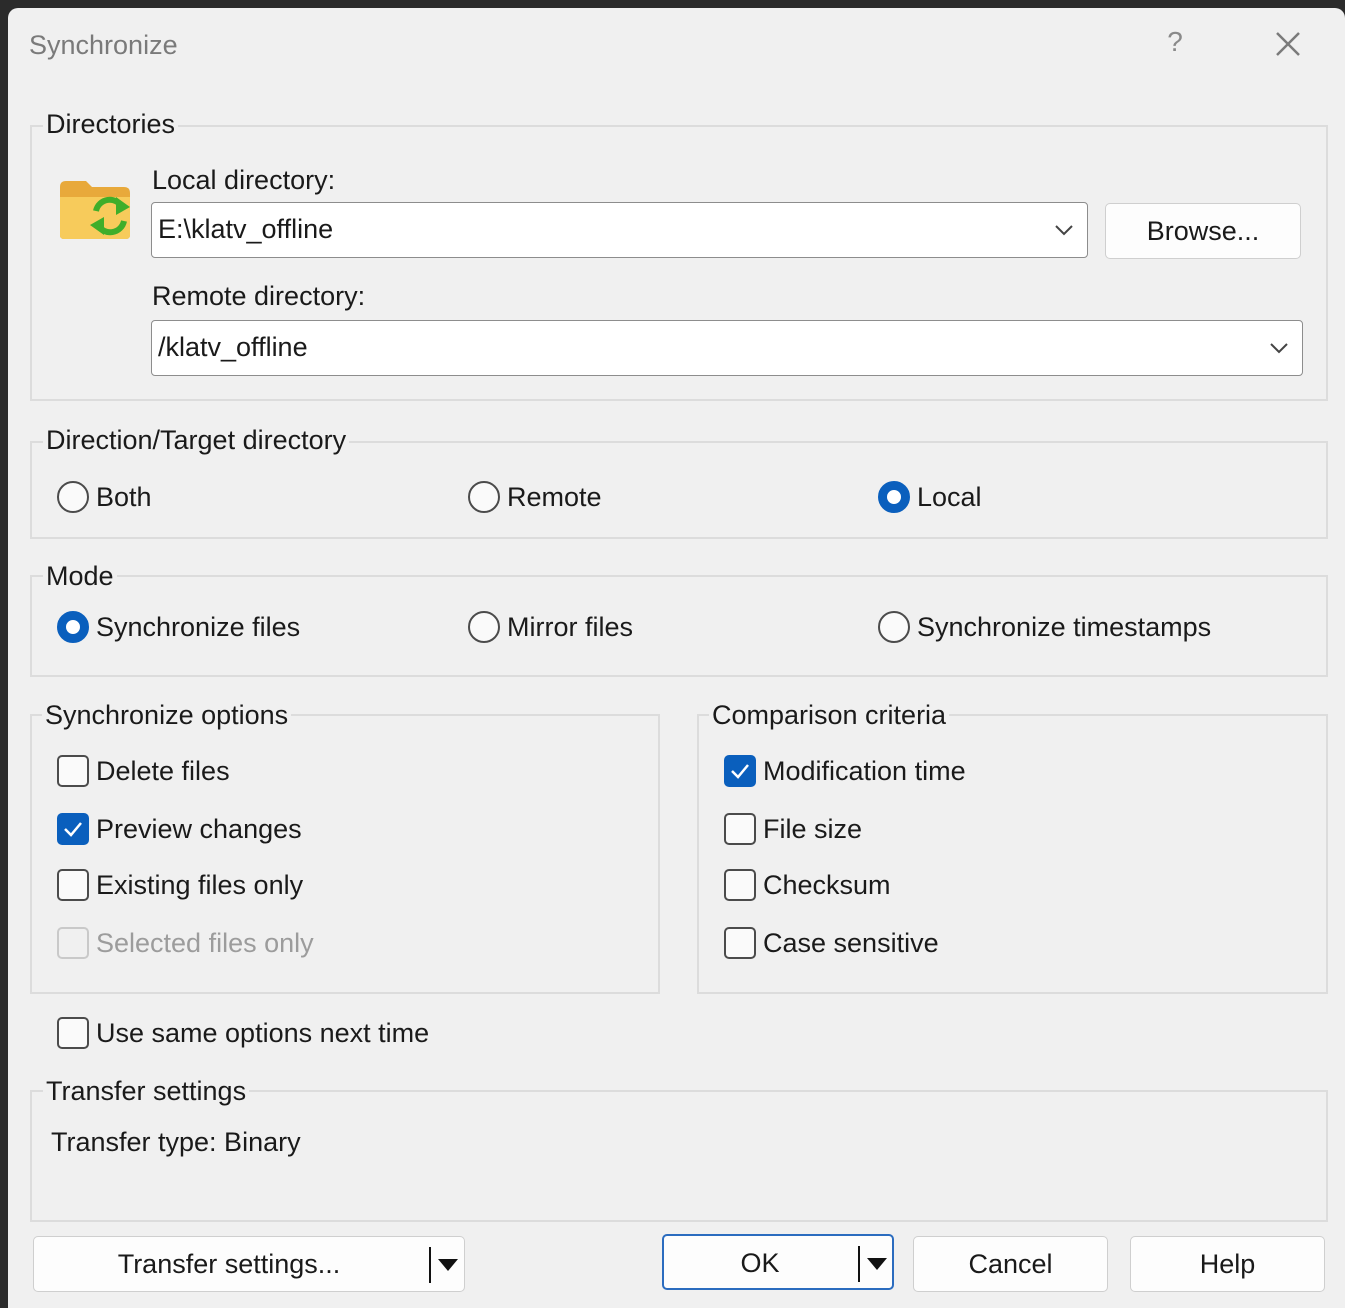  Describe the element at coordinates (829, 715) in the screenshot. I see `comparison-criteria-group-label: Comparison criteria` at that location.